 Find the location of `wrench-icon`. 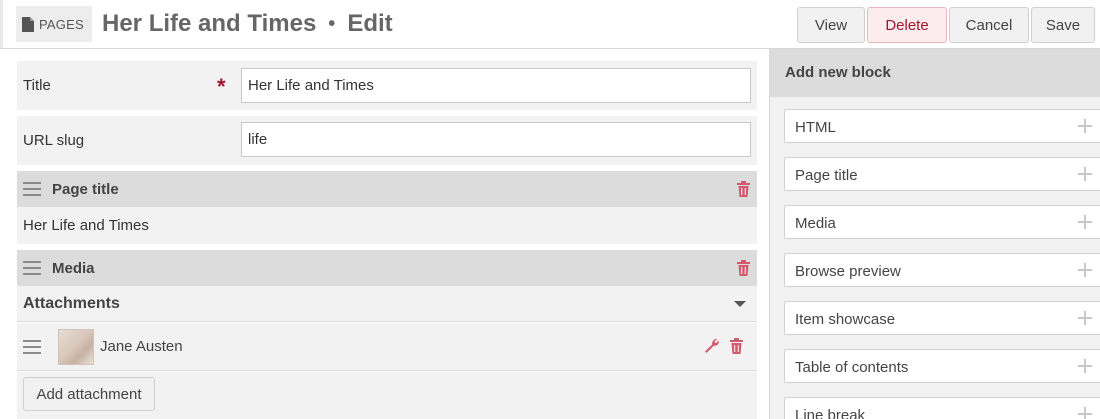

wrench-icon is located at coordinates (712, 348).